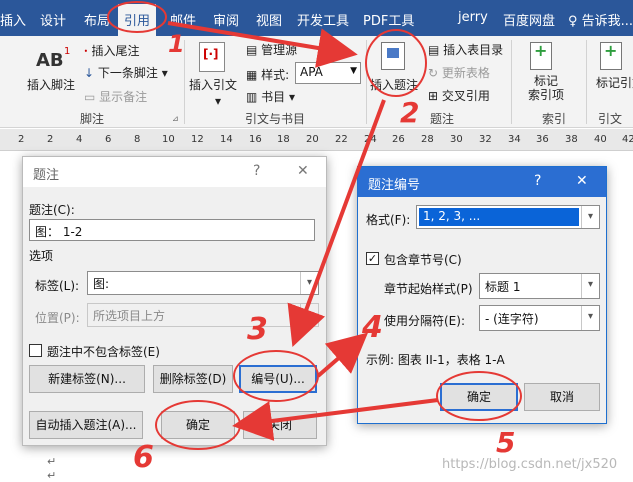  I want to click on annotation-number-3: 3, so click(257, 329).